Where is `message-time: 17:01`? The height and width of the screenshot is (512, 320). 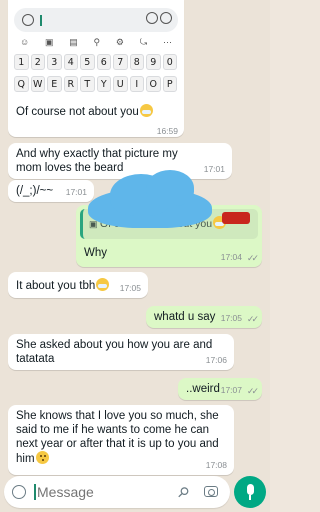
message-time: 17:01 is located at coordinates (76, 192).